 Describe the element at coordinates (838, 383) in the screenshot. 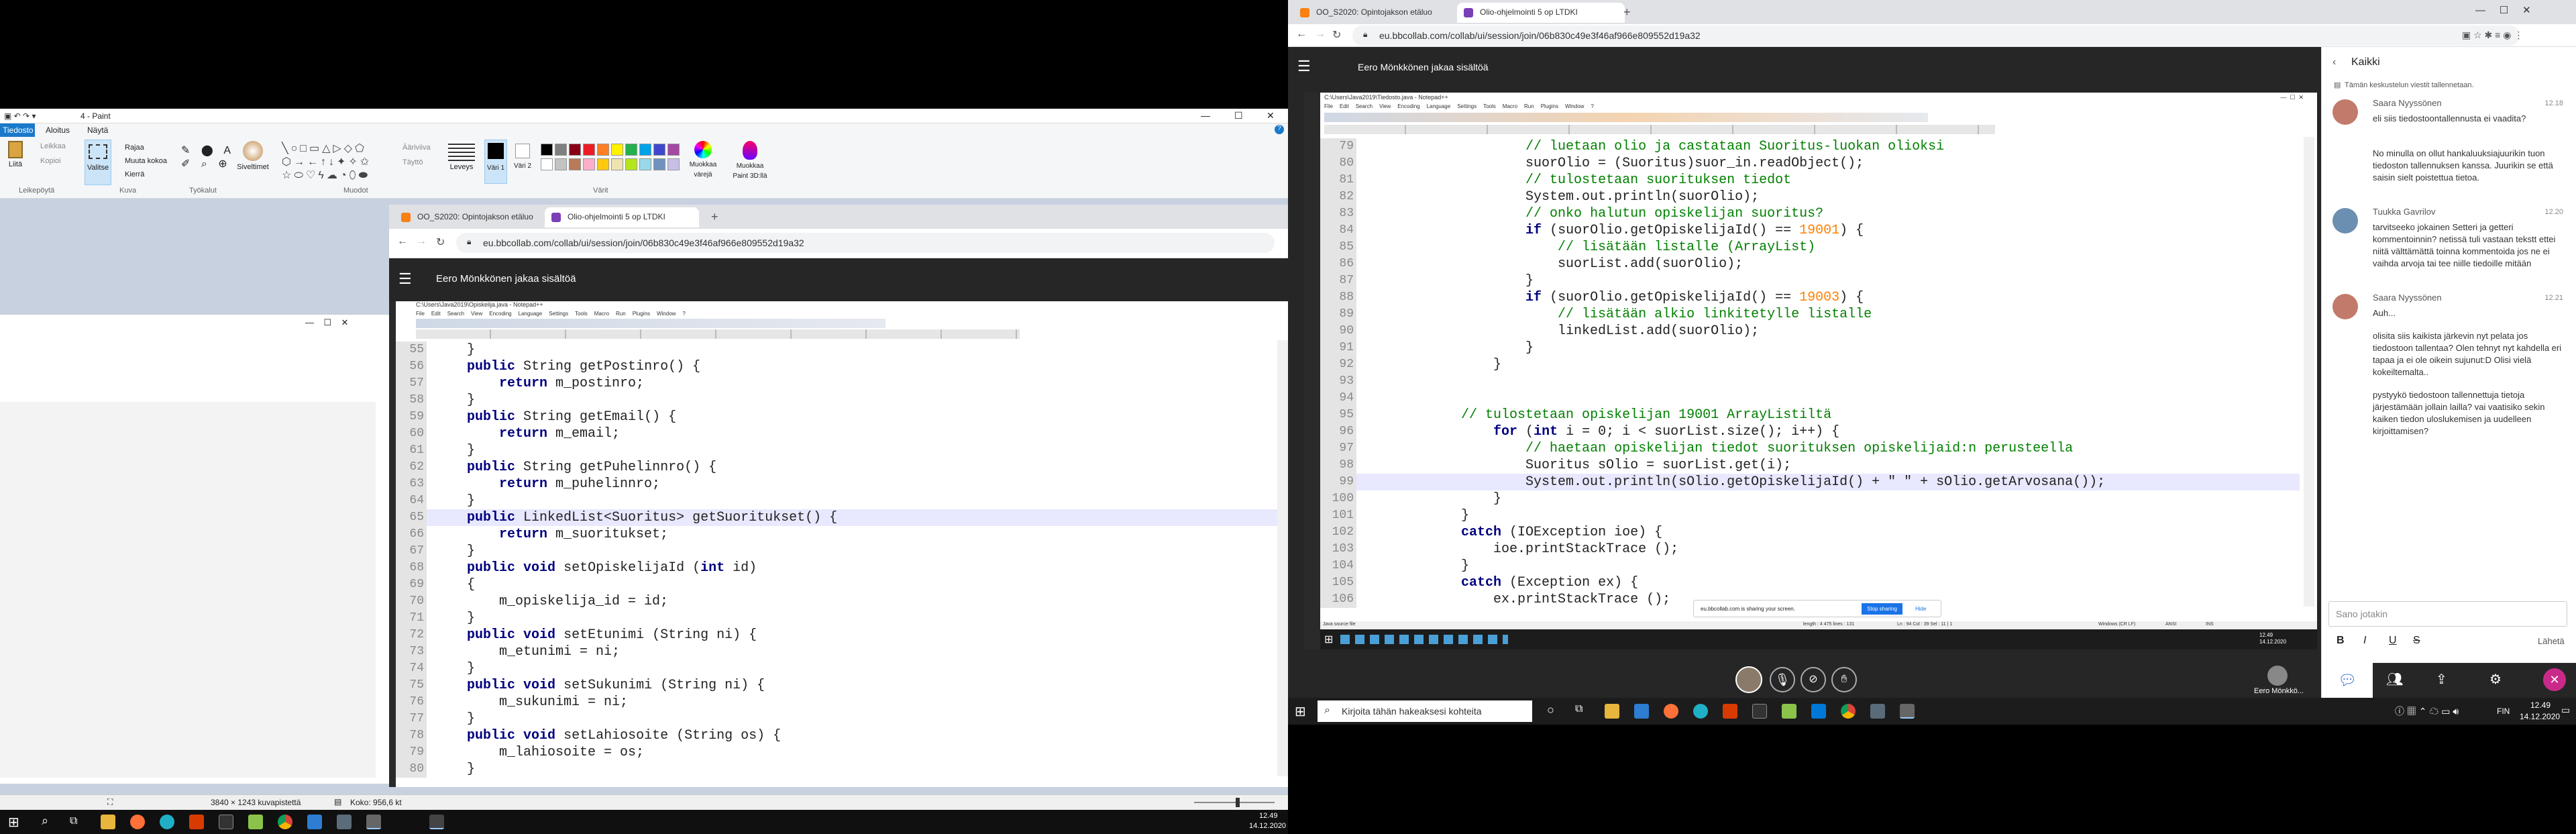

I see `code-line: 57 return m_postinro;` at that location.